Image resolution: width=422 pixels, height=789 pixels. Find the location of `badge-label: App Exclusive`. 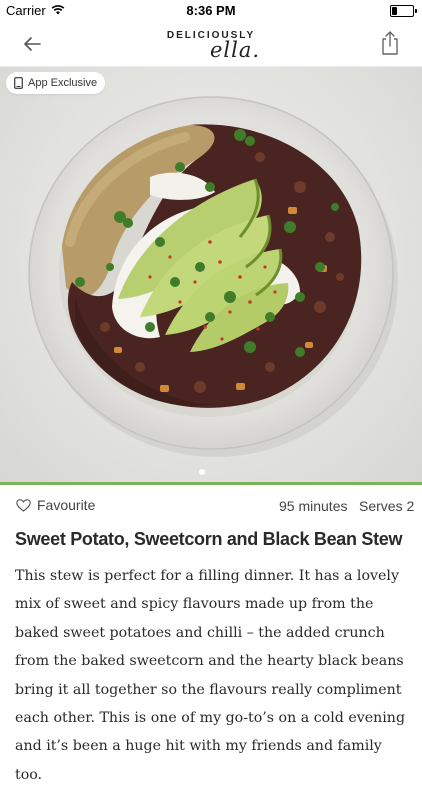

badge-label: App Exclusive is located at coordinates (63, 83).